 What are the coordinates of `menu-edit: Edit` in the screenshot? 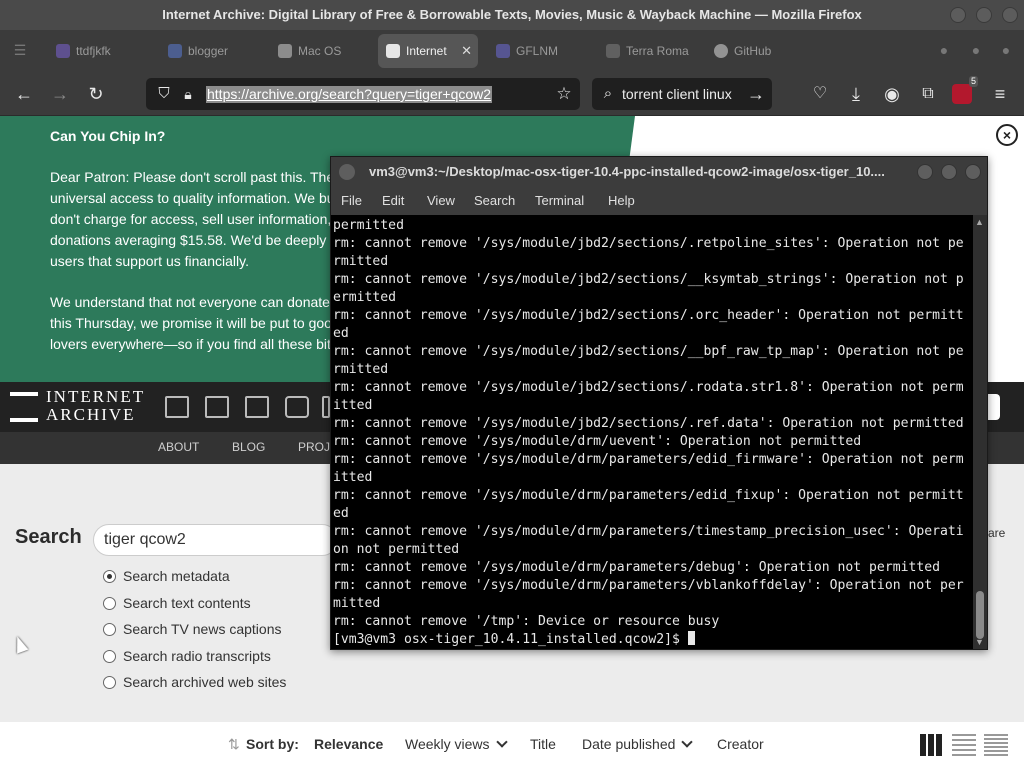 It's located at (393, 200).